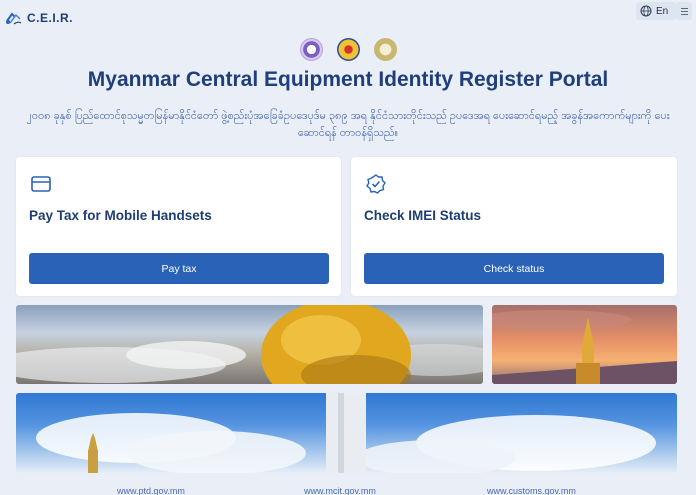 Image resolution: width=696 pixels, height=495 pixels. What do you see at coordinates (514, 268) in the screenshot?
I see `check-status-button: Check status` at bounding box center [514, 268].